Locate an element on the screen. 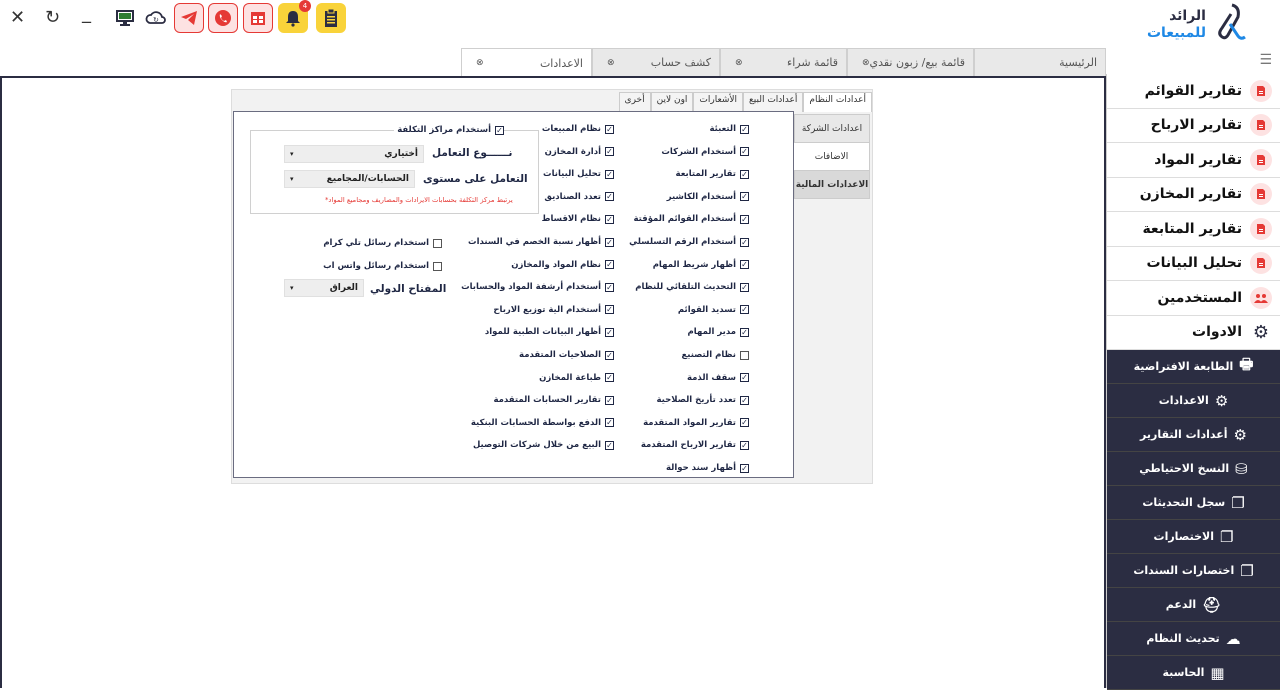 The width and height of the screenshot is (1280, 690). sidebar-item: تقارير الارباح is located at coordinates (1193, 126).